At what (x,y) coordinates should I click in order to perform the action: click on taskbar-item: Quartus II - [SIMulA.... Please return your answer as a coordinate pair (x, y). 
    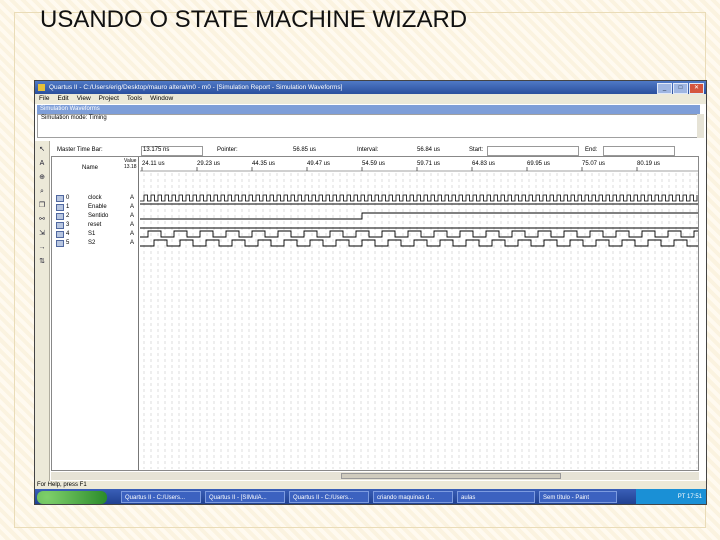
    Looking at the image, I should click on (245, 497).